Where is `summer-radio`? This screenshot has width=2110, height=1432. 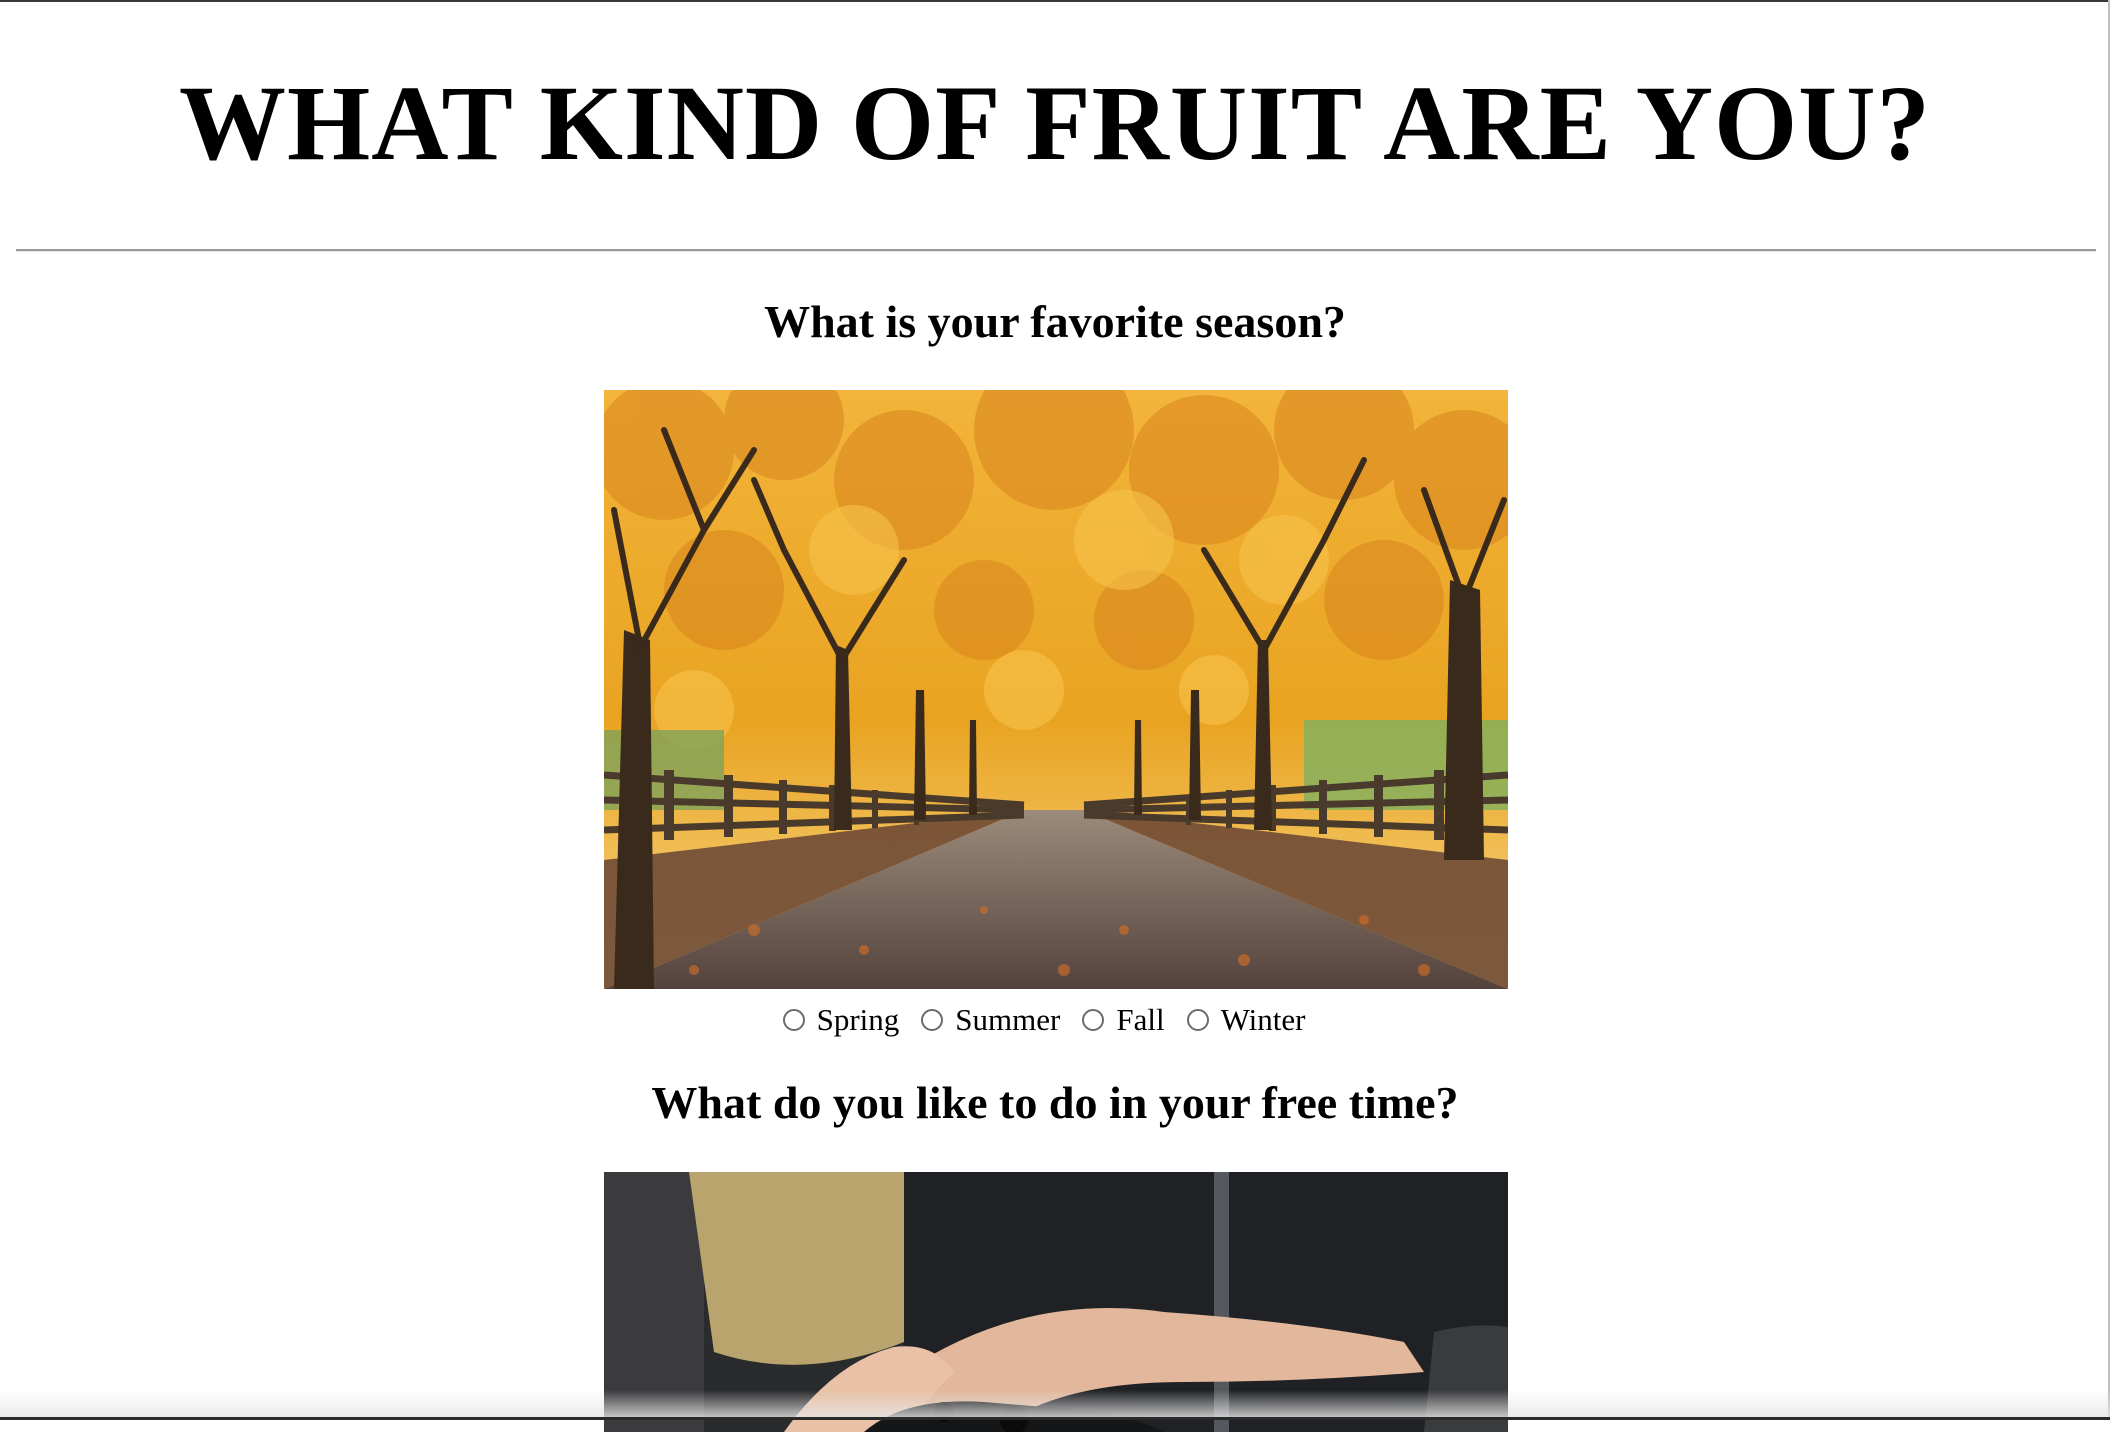
summer-radio is located at coordinates (932, 1020).